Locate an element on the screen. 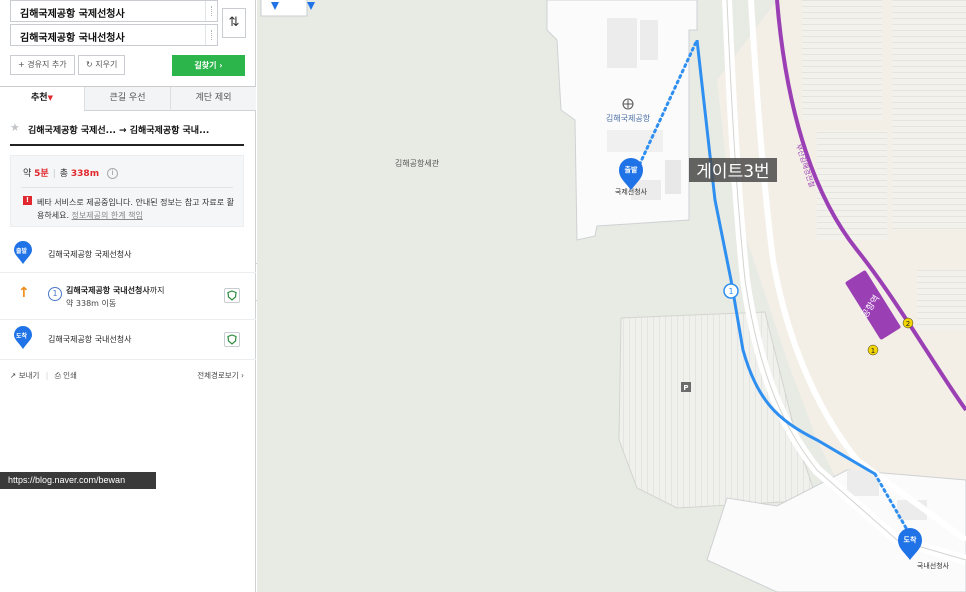 The height and width of the screenshot is (592, 966). step-walk: ↑ 1 김해국제공항 국내선청사까지 약 338m 이동 is located at coordinates (128, 296).